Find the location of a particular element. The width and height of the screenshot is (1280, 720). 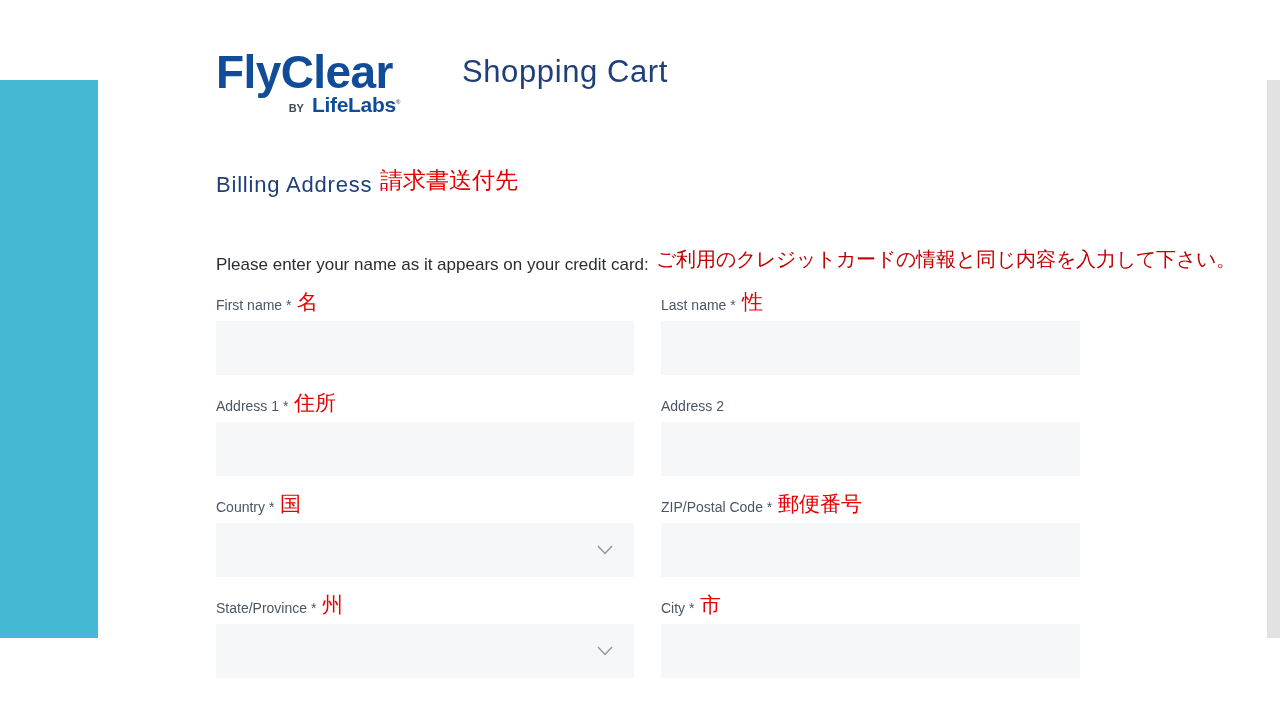

translation-note: 住所 is located at coordinates (315, 403).